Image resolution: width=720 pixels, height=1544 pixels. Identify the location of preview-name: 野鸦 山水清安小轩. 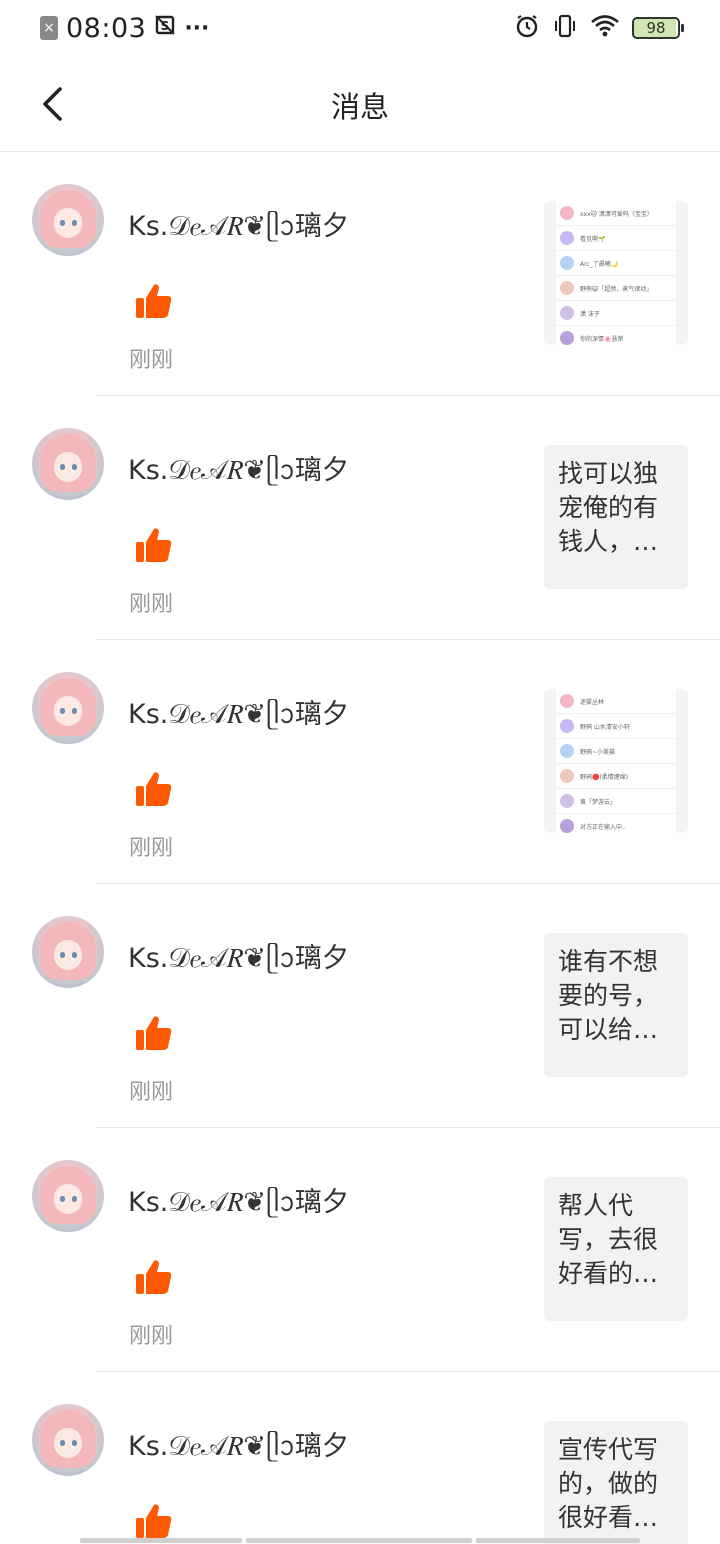
(605, 727).